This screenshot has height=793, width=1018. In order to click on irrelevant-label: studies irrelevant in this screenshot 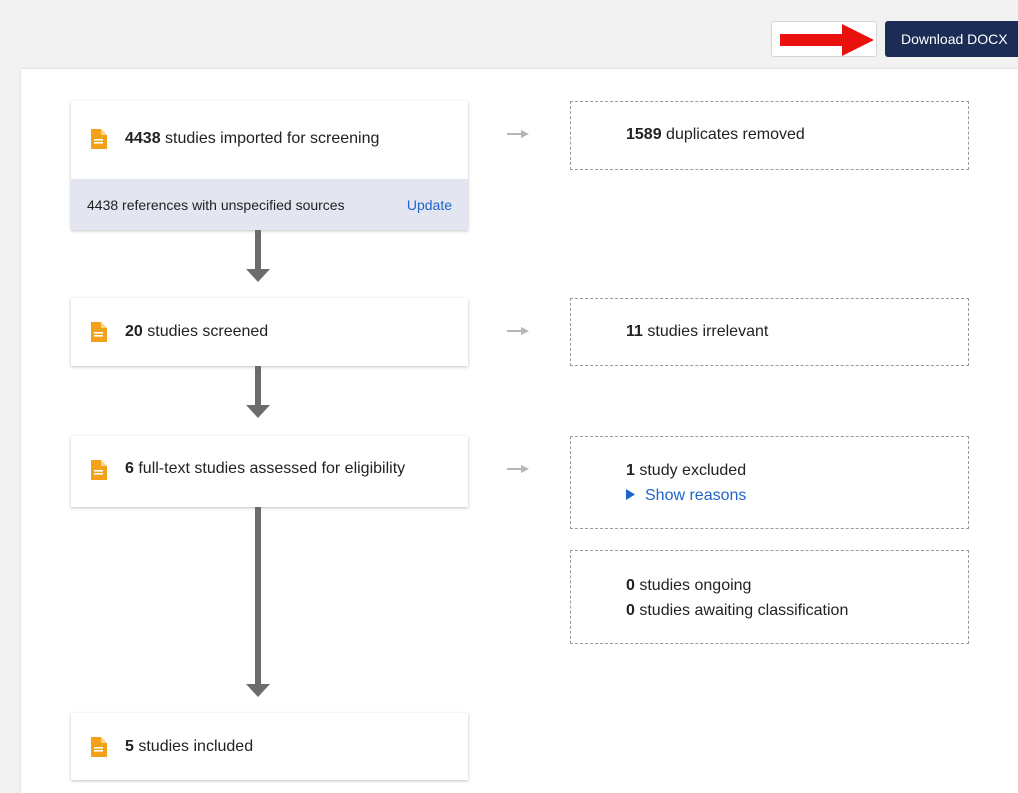, I will do `click(705, 331)`.